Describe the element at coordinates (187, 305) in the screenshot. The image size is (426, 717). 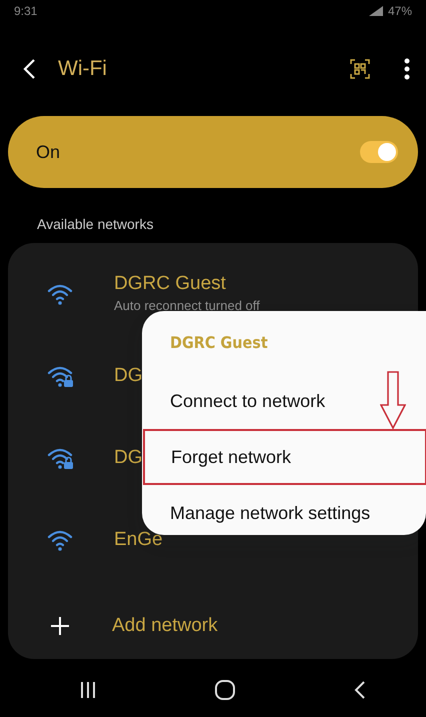
I see `network-status: Auto reconnect turned off` at that location.